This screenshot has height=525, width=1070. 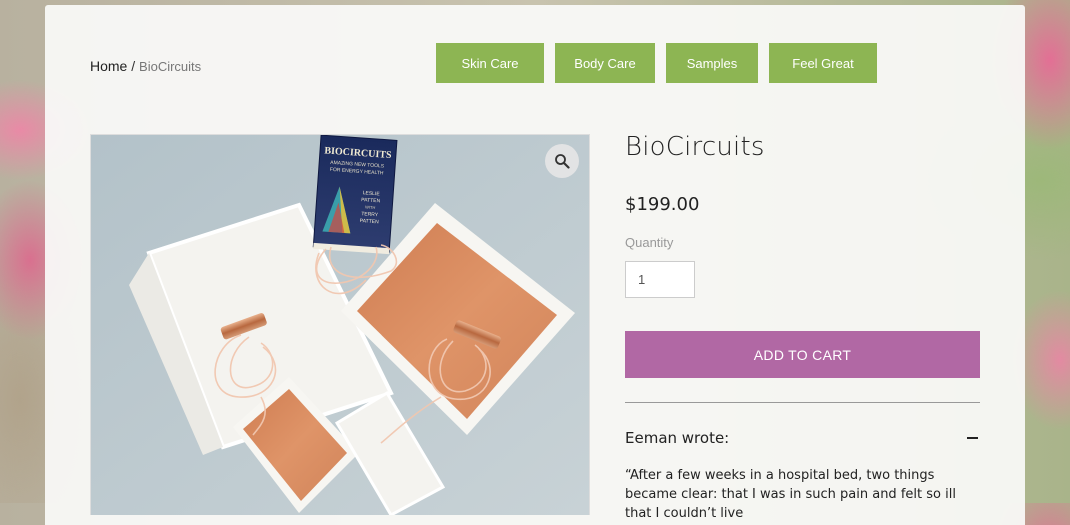 I want to click on product-title: BioCircuits, so click(x=695, y=147).